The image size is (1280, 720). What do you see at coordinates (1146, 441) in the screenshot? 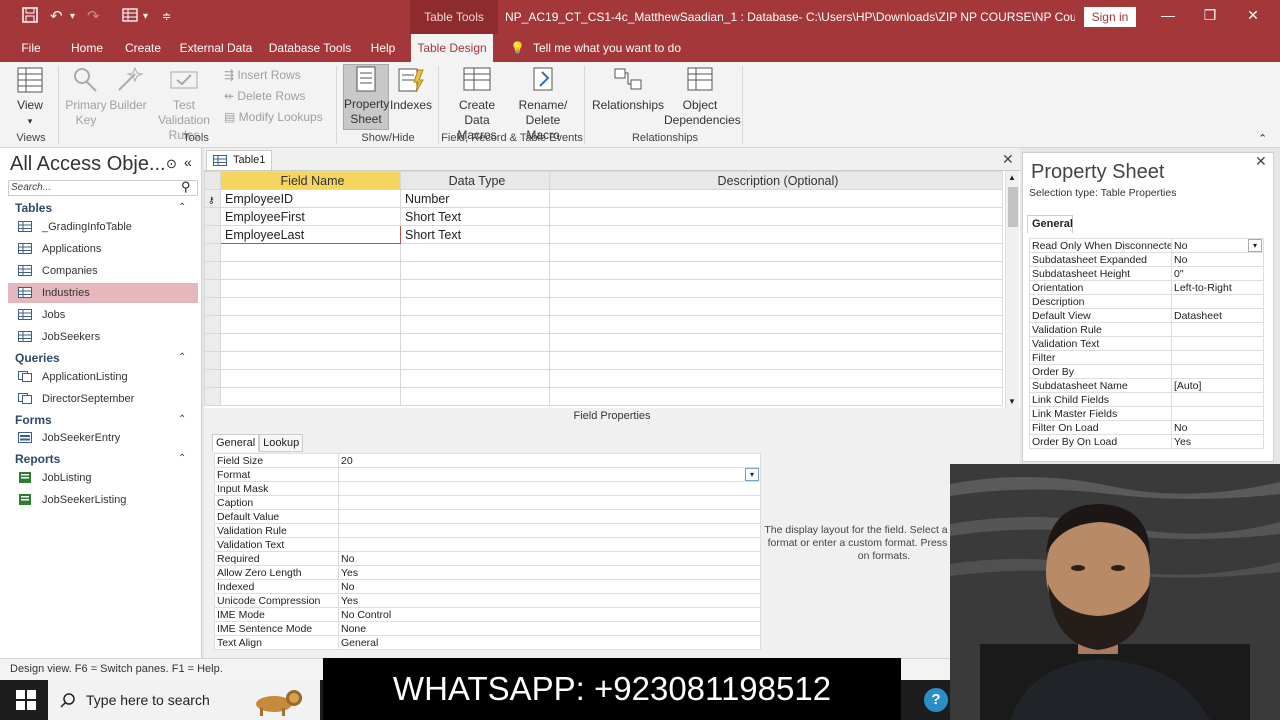
I see `property-row: Order By On Load Yes` at bounding box center [1146, 441].